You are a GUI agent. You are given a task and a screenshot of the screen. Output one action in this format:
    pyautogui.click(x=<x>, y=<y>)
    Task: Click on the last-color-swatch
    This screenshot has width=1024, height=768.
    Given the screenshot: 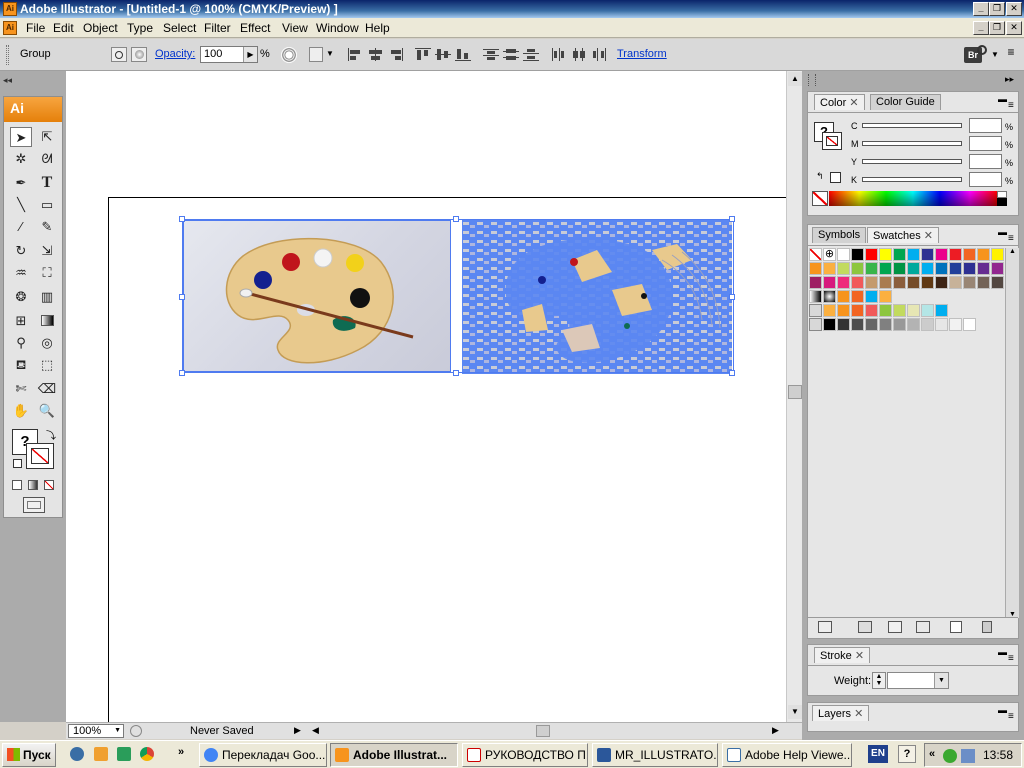 What is the action you would take?
    pyautogui.click(x=835, y=177)
    